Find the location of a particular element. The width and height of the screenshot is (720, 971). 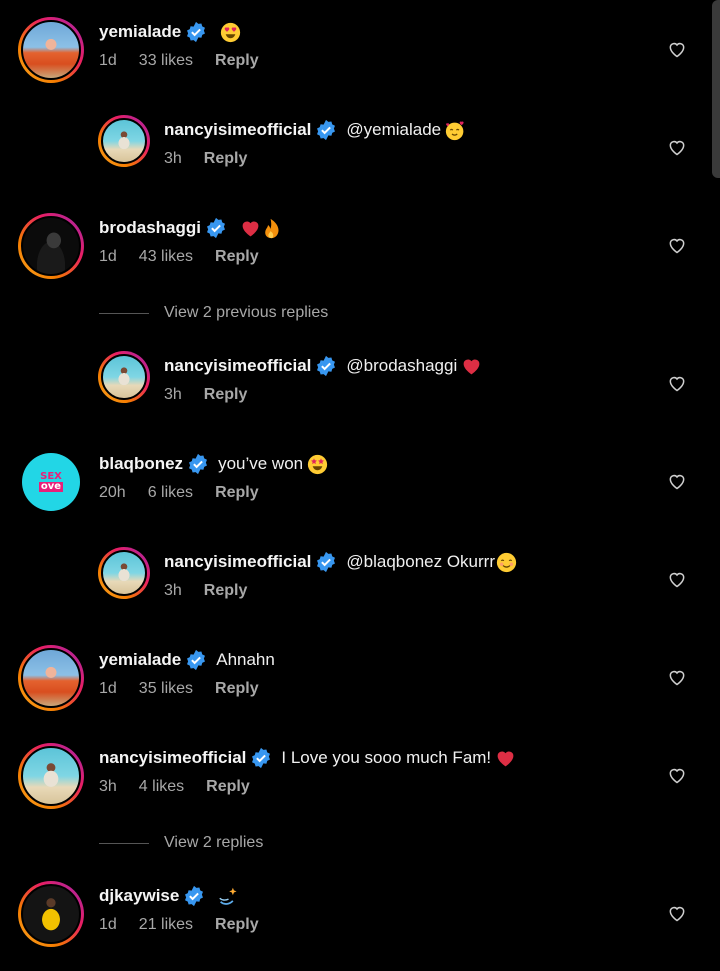

comment-item: brodashaggi 1d 43 likes Reply is located at coordinates (360, 258).